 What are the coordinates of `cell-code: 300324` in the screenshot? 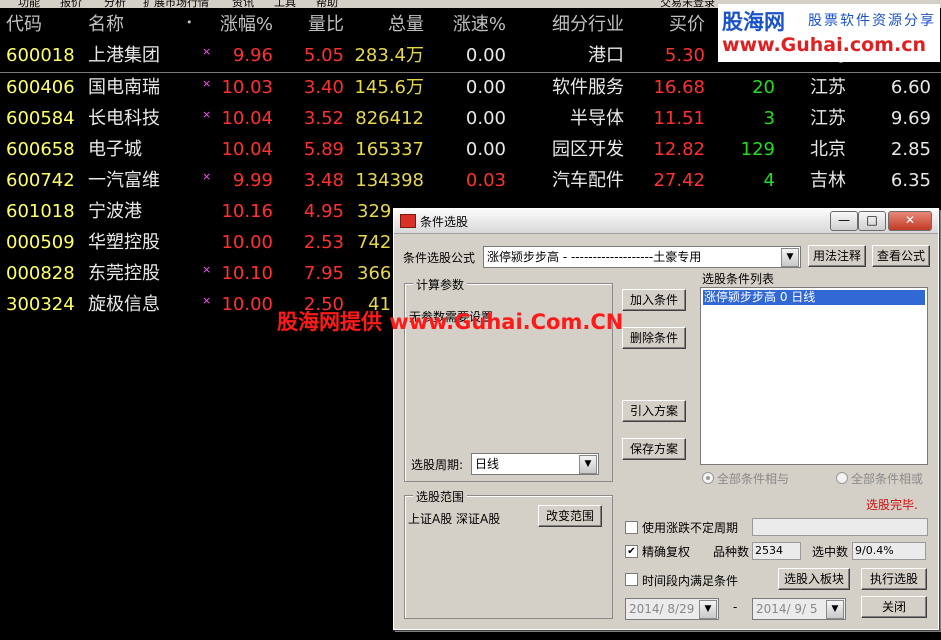 It's located at (40, 304).